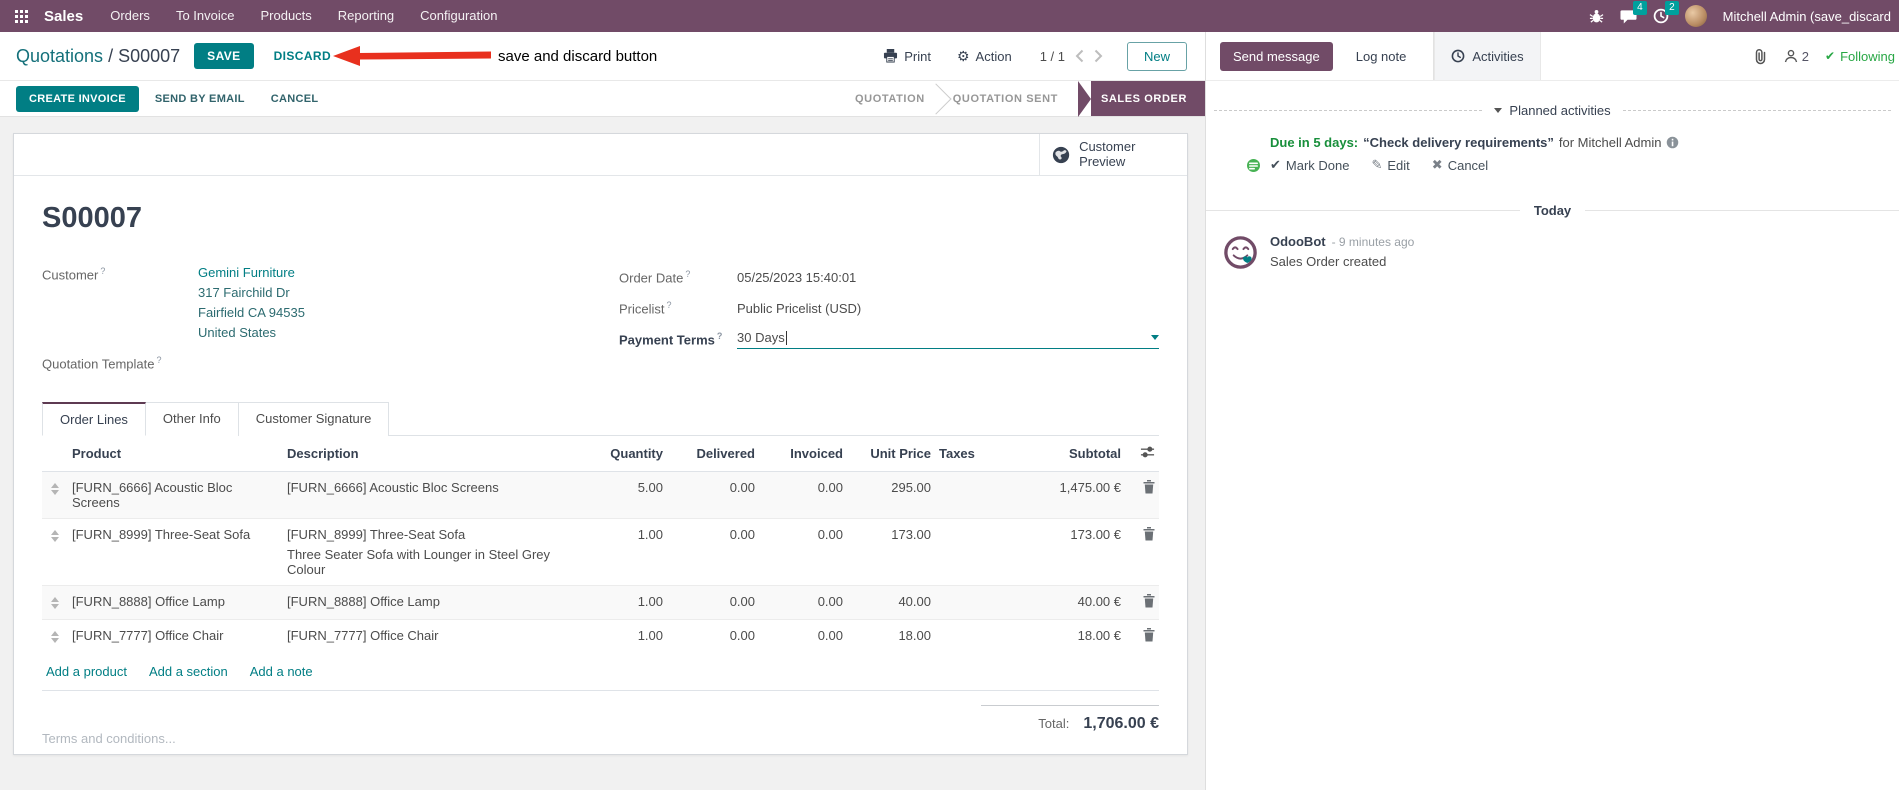 The image size is (1899, 790). I want to click on cell-unit-price: 173.00, so click(891, 552).